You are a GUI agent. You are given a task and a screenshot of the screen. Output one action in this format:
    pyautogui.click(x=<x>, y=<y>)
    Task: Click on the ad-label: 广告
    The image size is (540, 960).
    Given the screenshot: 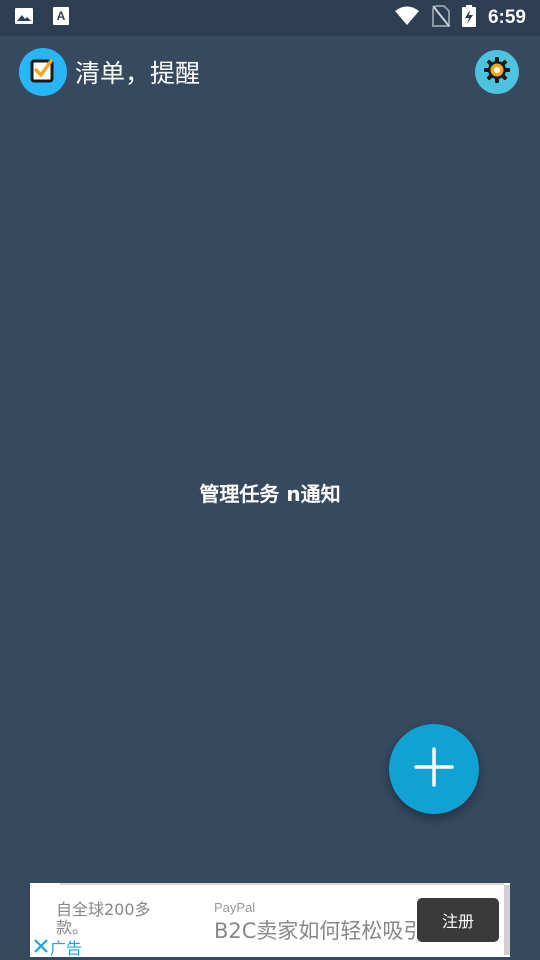 What is the action you would take?
    pyautogui.click(x=66, y=948)
    